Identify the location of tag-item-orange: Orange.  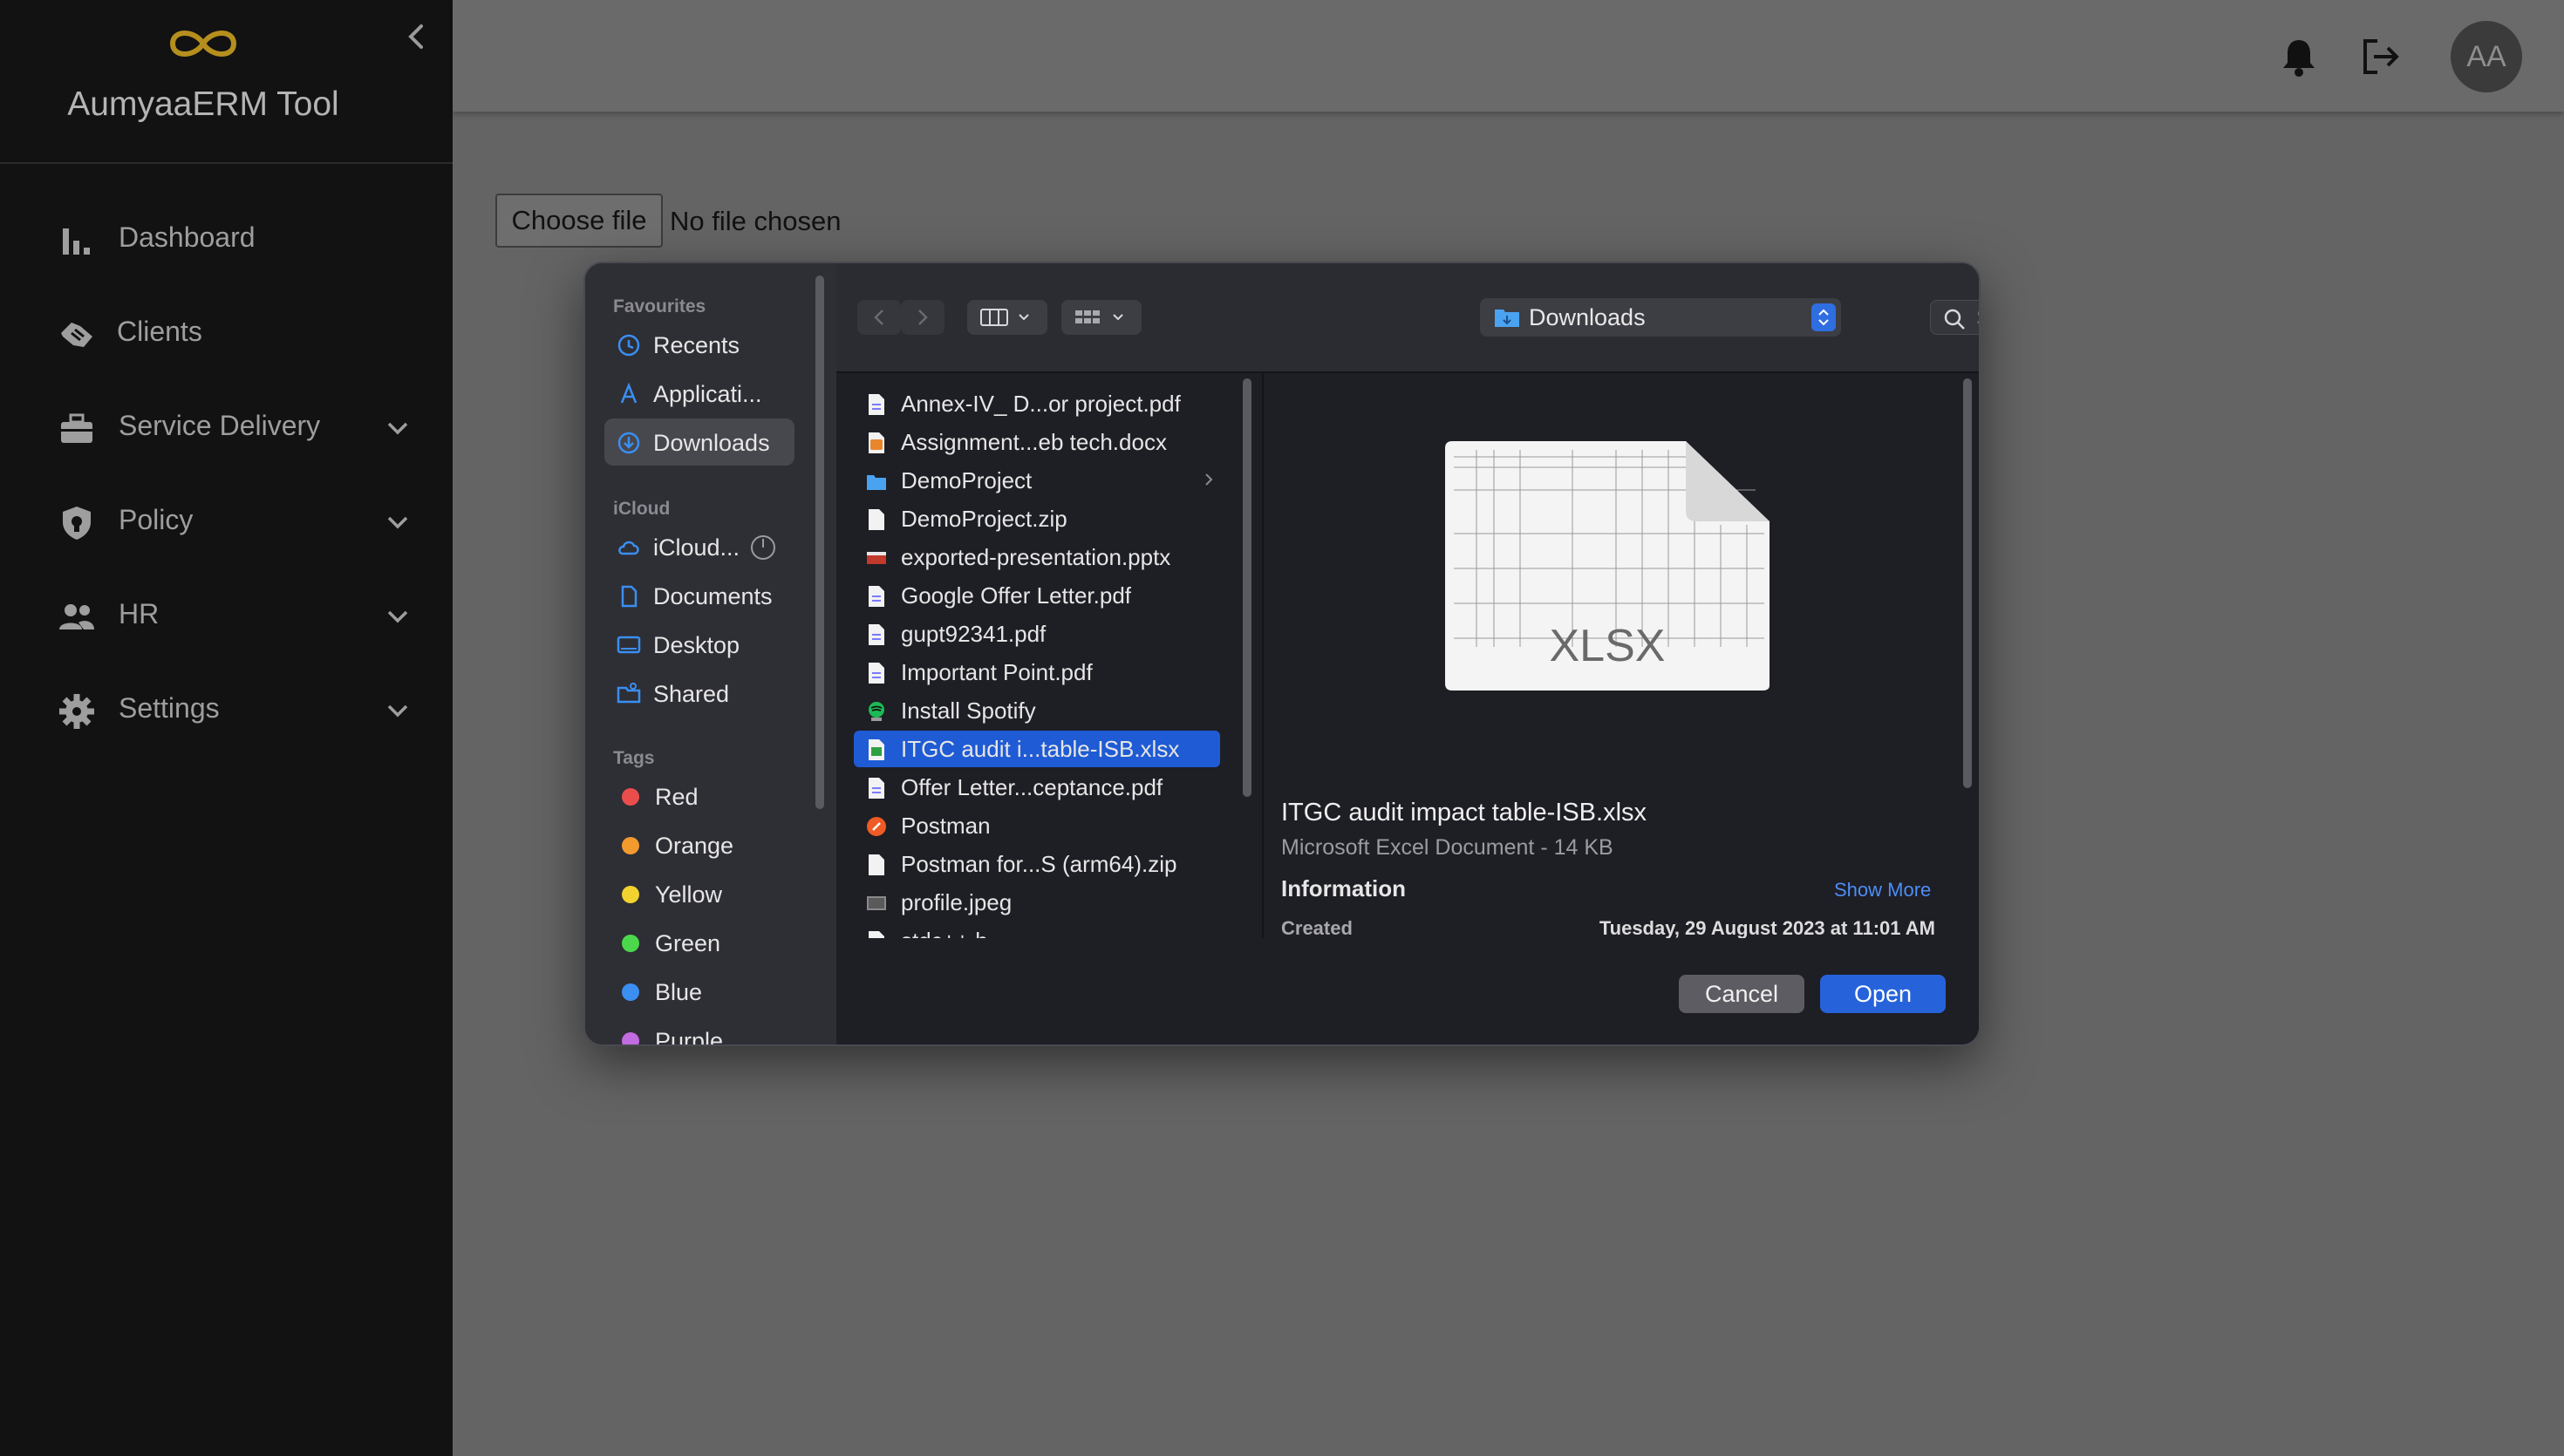
(699, 844).